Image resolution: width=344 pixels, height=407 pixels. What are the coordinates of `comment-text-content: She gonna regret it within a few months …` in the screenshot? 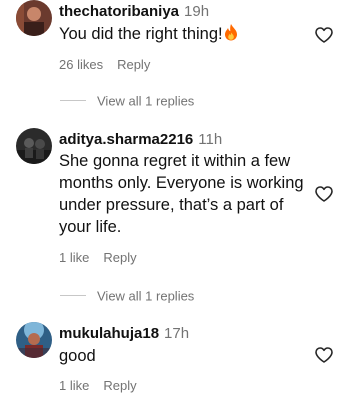 It's located at (181, 194).